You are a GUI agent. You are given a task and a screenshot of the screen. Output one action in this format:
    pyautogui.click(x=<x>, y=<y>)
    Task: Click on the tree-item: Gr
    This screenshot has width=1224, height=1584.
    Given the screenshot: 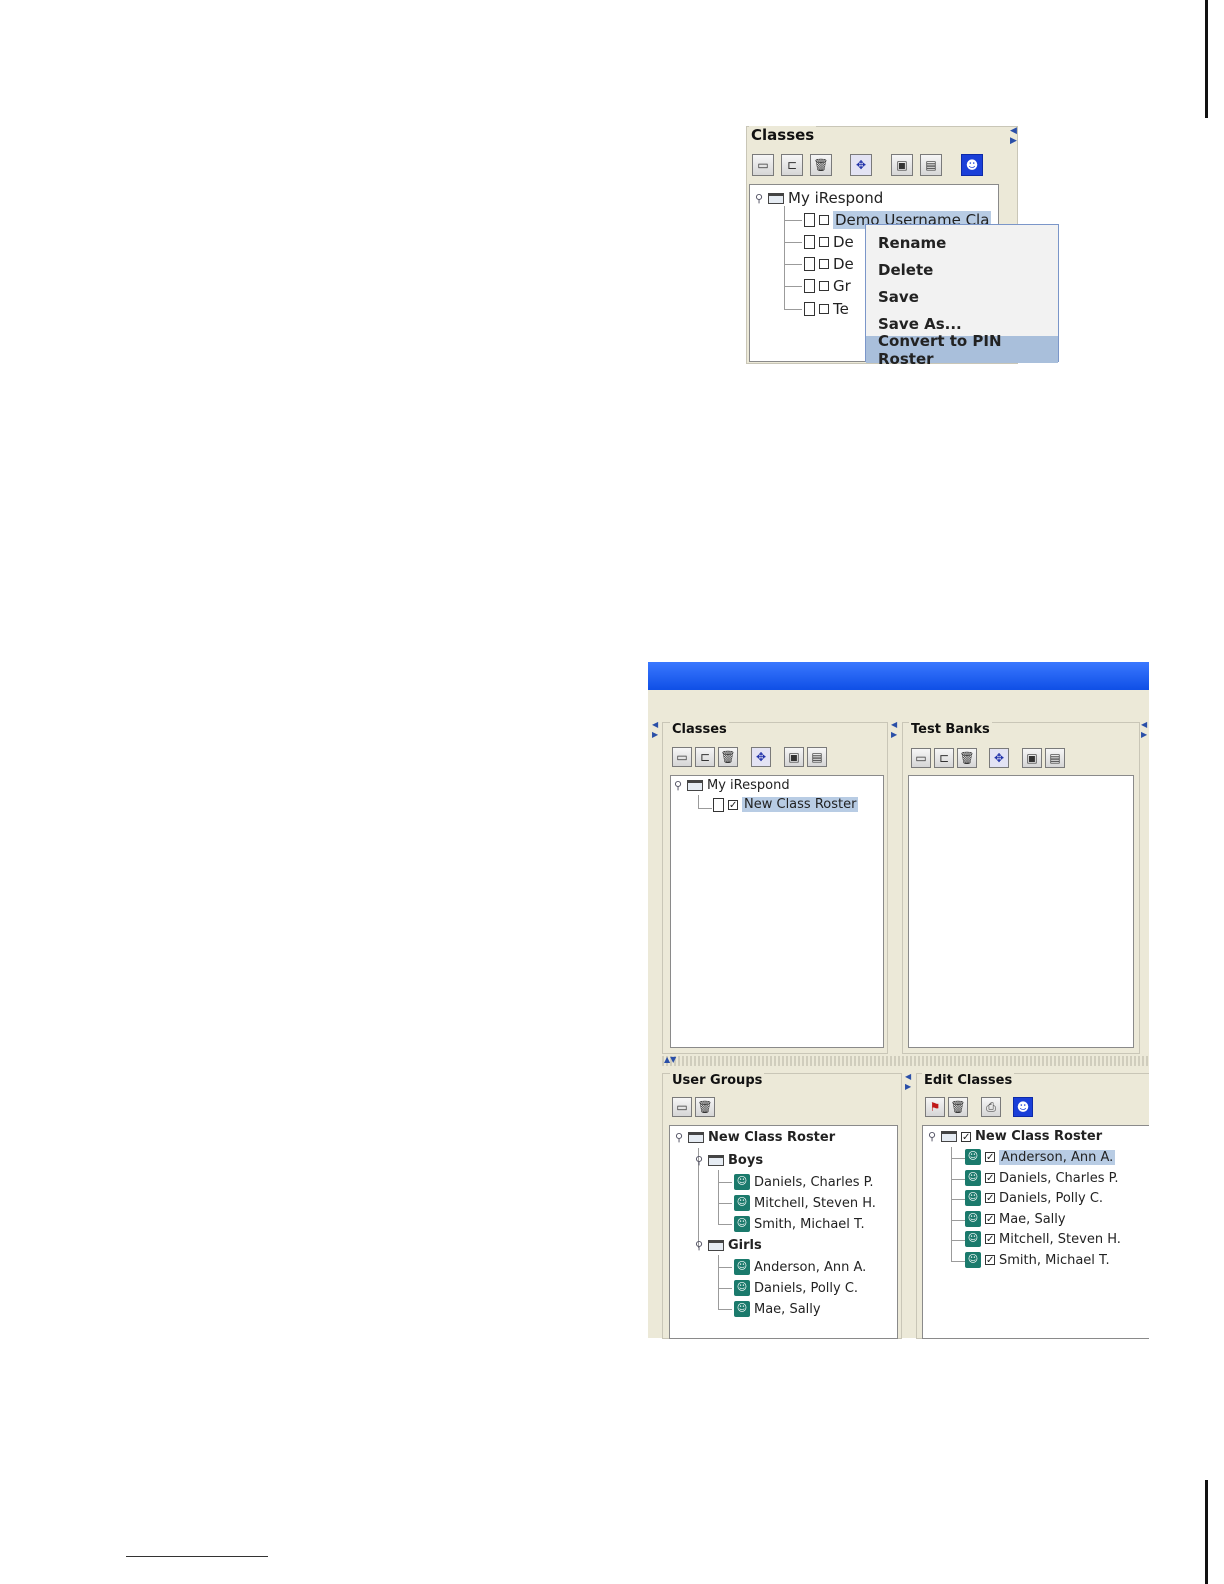 What is the action you would take?
    pyautogui.click(x=827, y=286)
    